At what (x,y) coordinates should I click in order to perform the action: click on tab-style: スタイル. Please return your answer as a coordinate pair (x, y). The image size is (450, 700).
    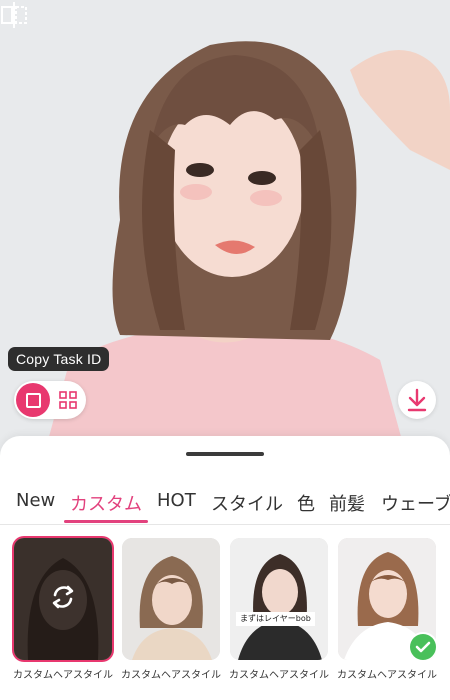
    Looking at the image, I should click on (247, 503).